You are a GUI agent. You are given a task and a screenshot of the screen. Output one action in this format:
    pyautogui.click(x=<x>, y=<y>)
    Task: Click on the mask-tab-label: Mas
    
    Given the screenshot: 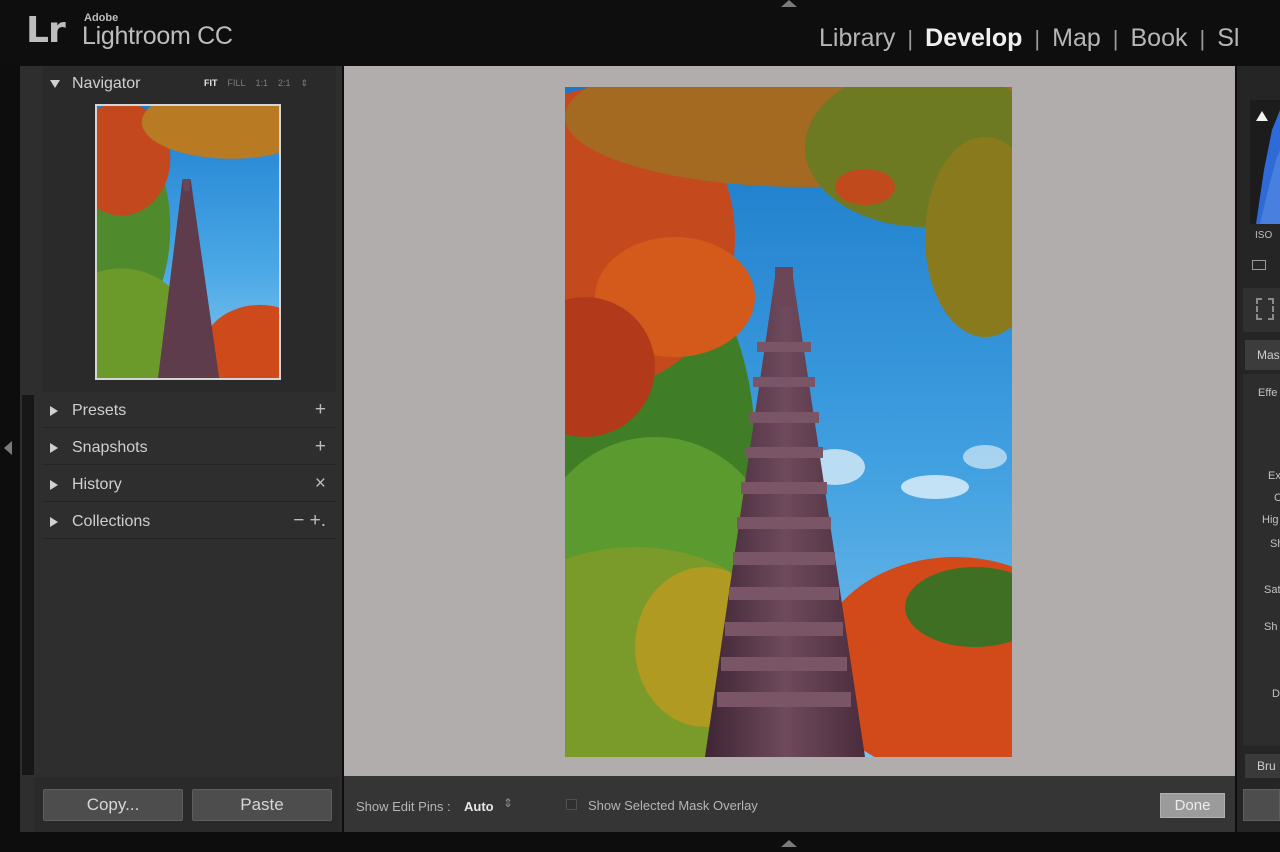 What is the action you would take?
    pyautogui.click(x=1268, y=355)
    